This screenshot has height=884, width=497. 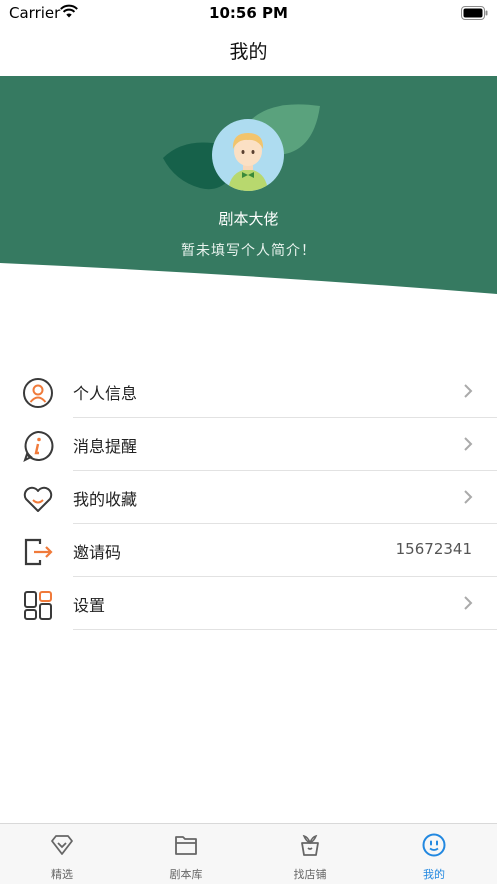 What do you see at coordinates (285, 629) in the screenshot?
I see `divider` at bounding box center [285, 629].